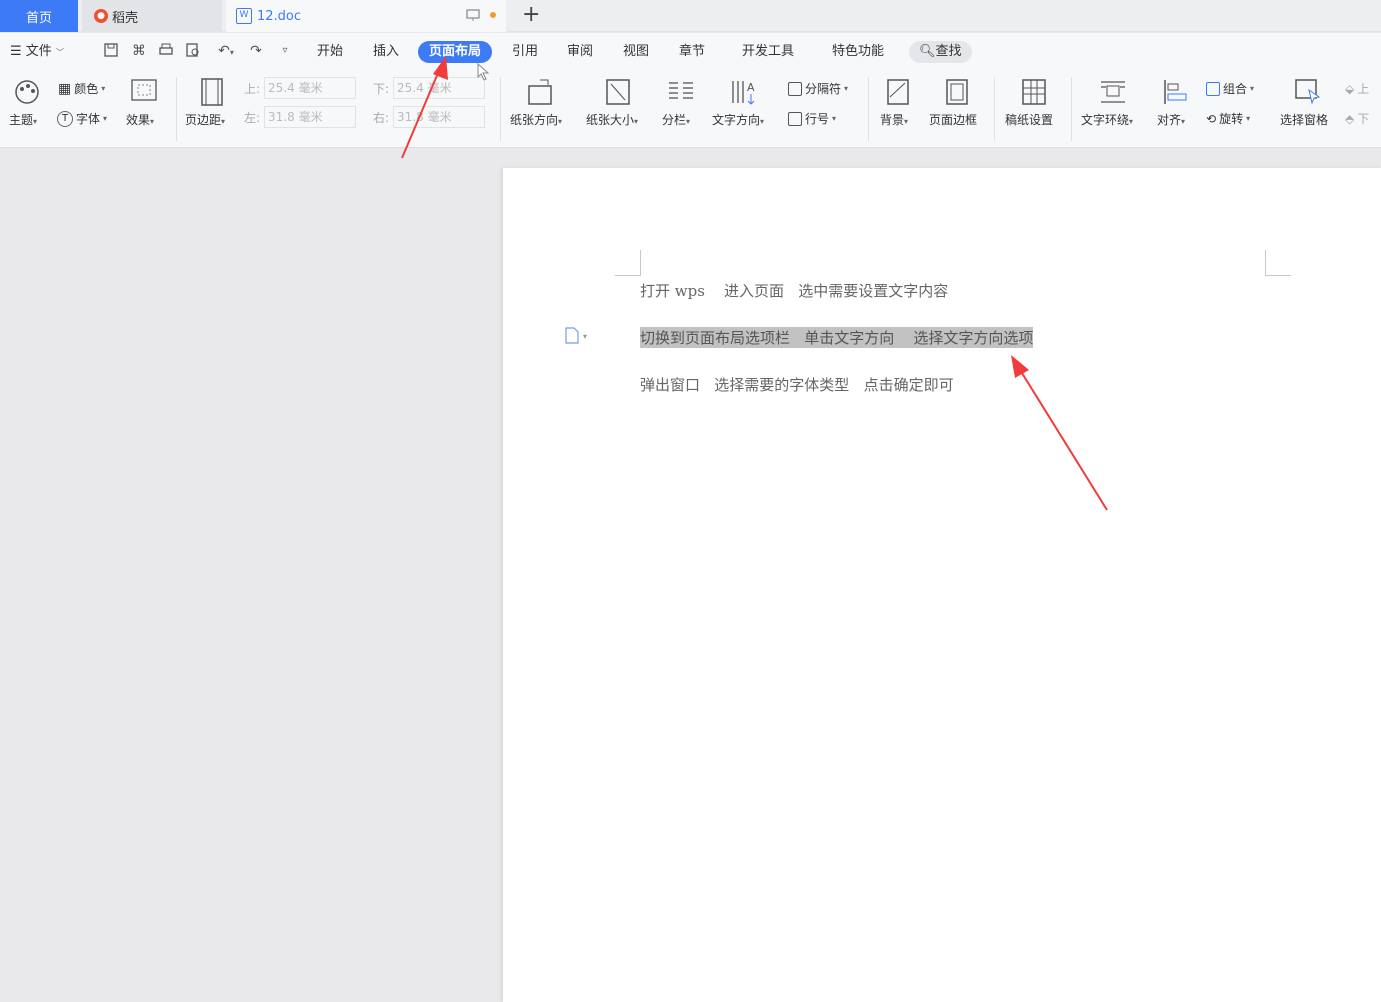  I want to click on file-menu-label: 文件, so click(38, 51).